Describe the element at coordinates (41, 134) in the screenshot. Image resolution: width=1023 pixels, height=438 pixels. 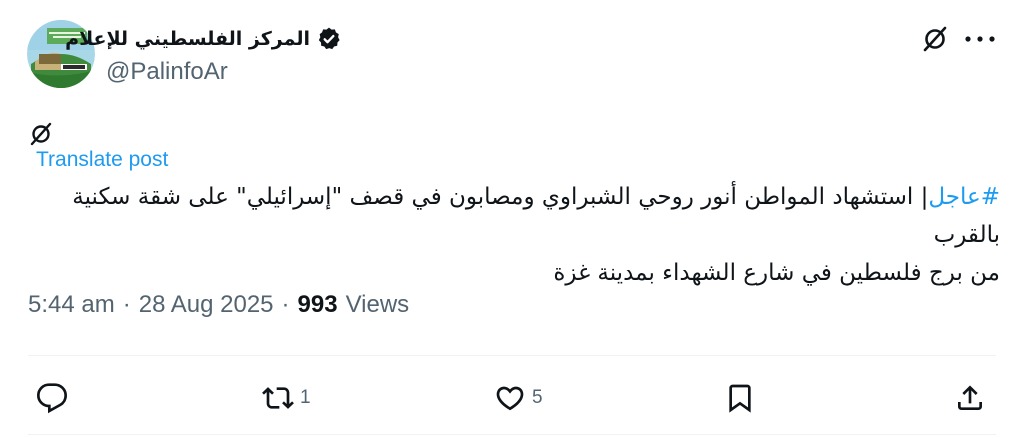
I see `post-no-translation-icon` at that location.